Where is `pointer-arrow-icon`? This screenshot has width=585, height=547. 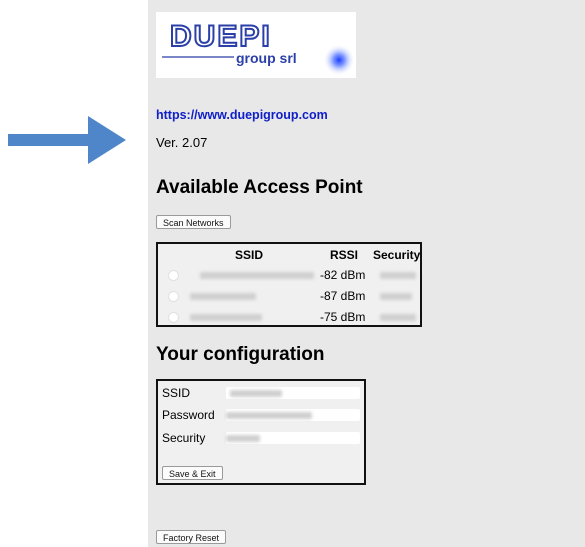 pointer-arrow-icon is located at coordinates (67, 140).